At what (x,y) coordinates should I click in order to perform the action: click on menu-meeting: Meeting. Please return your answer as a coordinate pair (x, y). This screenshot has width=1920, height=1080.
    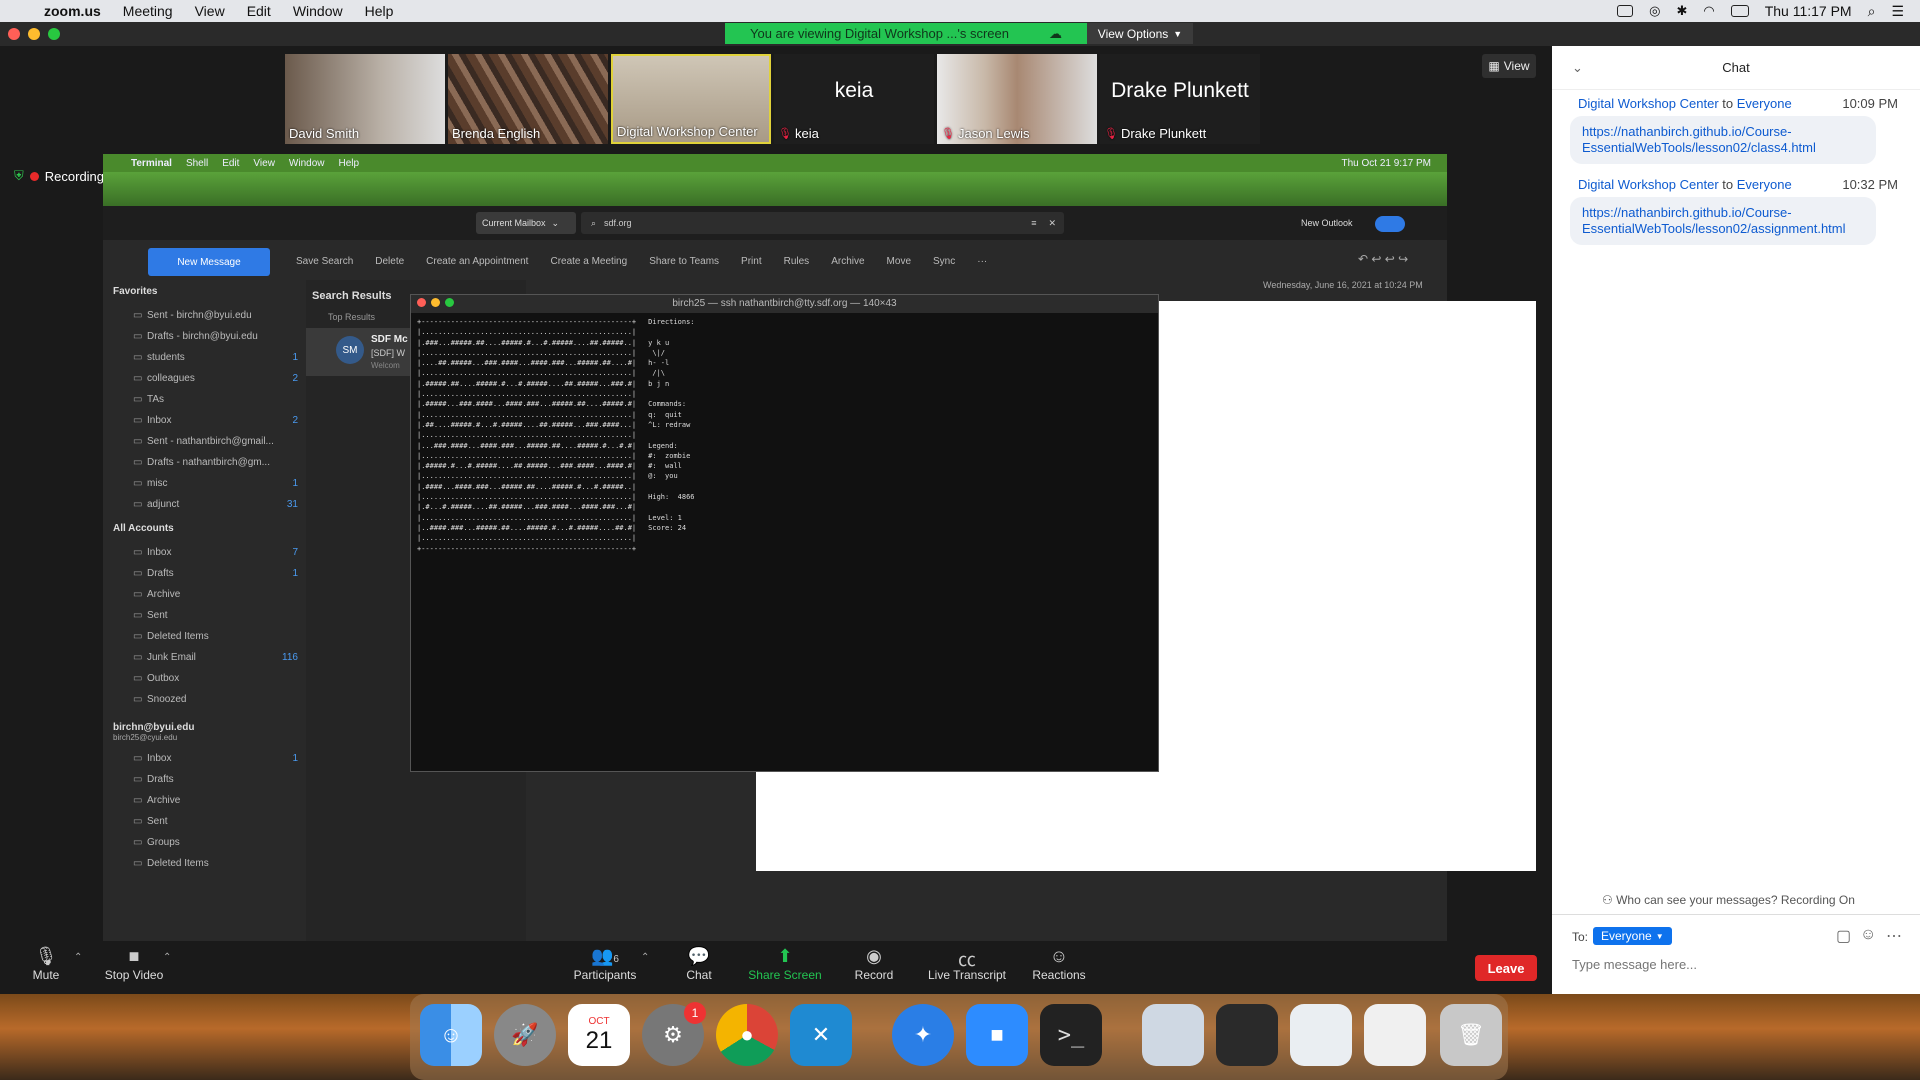
    Looking at the image, I should click on (148, 11).